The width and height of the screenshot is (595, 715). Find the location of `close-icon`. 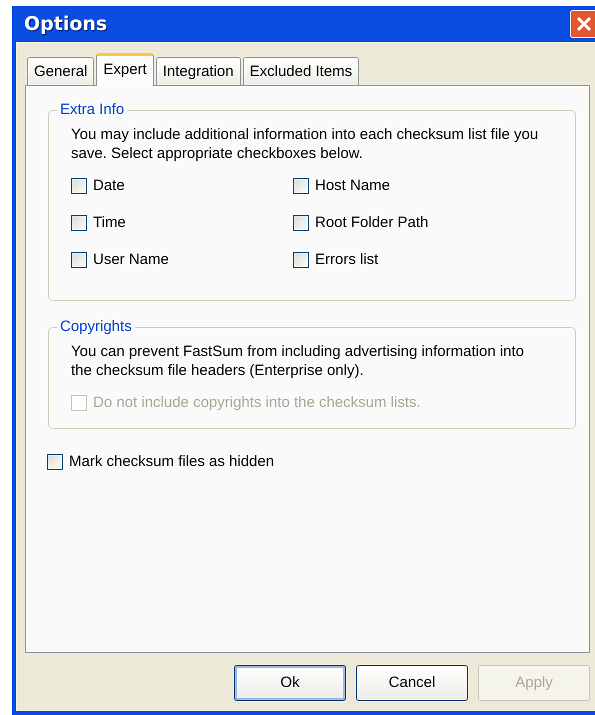

close-icon is located at coordinates (584, 24).